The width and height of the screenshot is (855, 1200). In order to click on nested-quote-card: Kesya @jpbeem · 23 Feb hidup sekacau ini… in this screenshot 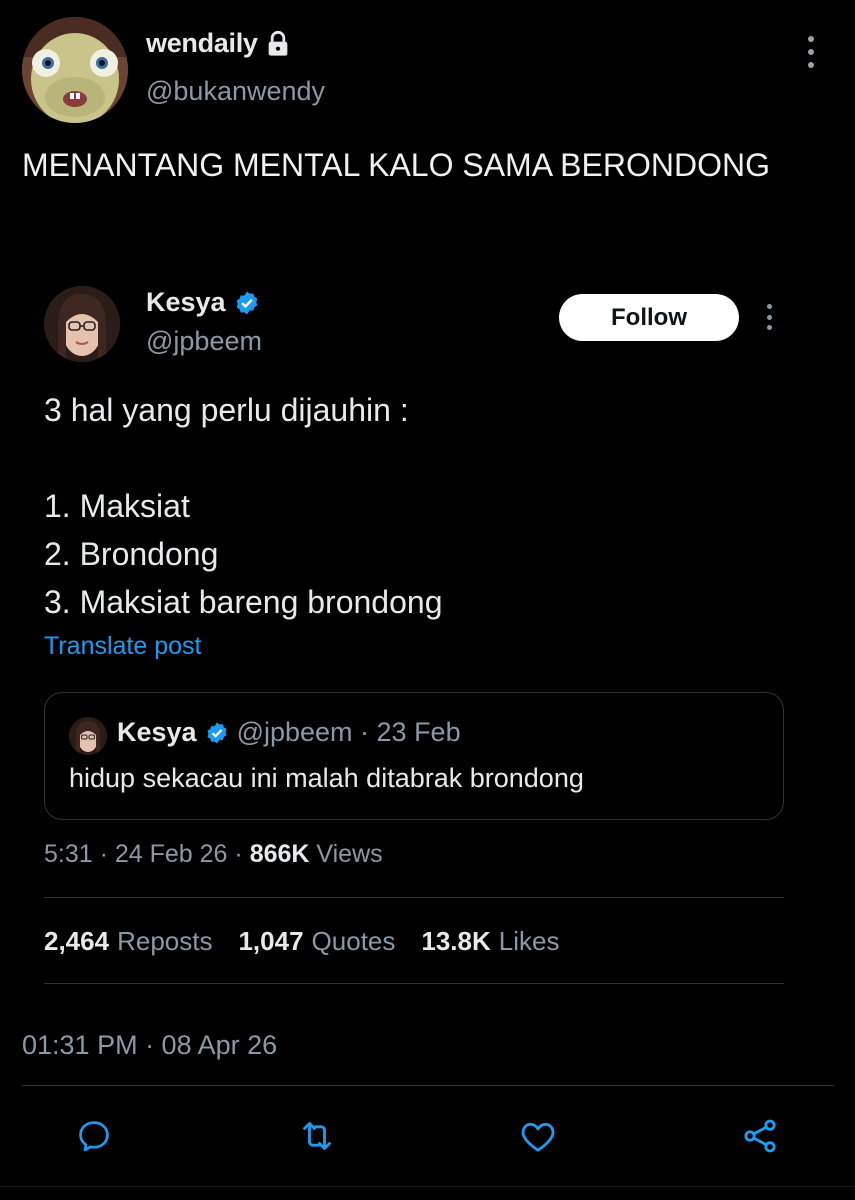, I will do `click(414, 756)`.